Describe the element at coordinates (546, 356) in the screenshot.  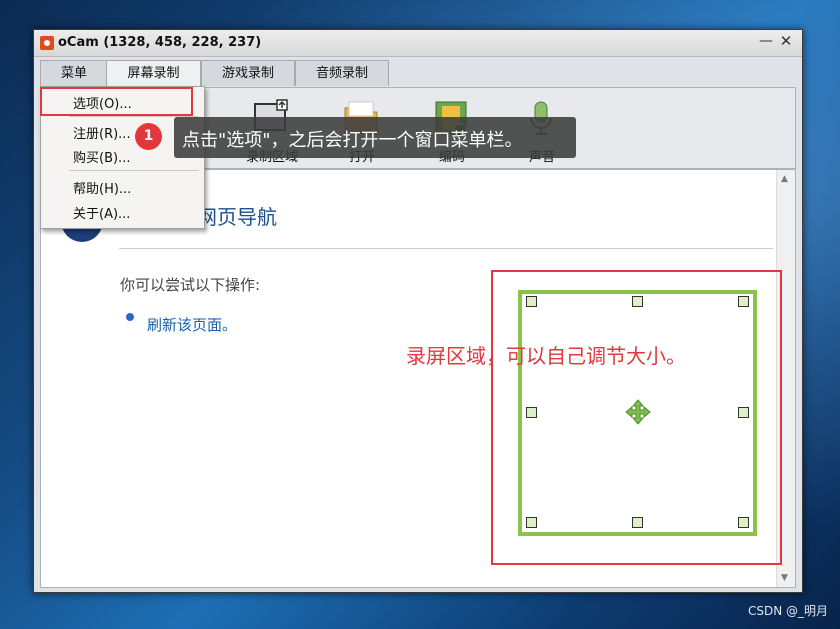
I see `region-label: 录屏区域，可以自己调节大小。` at that location.